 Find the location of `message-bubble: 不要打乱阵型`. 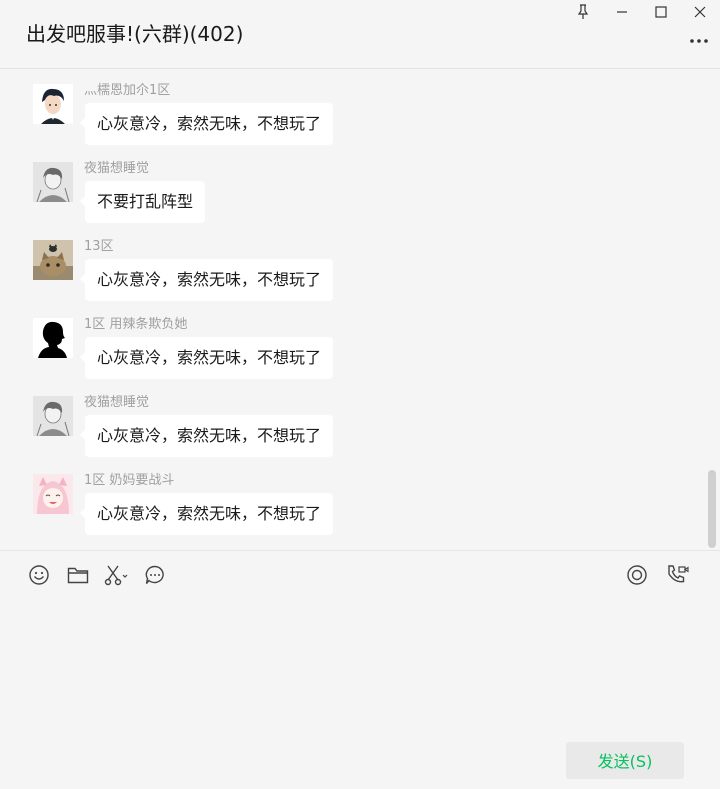

message-bubble: 不要打乱阵型 is located at coordinates (142, 202).